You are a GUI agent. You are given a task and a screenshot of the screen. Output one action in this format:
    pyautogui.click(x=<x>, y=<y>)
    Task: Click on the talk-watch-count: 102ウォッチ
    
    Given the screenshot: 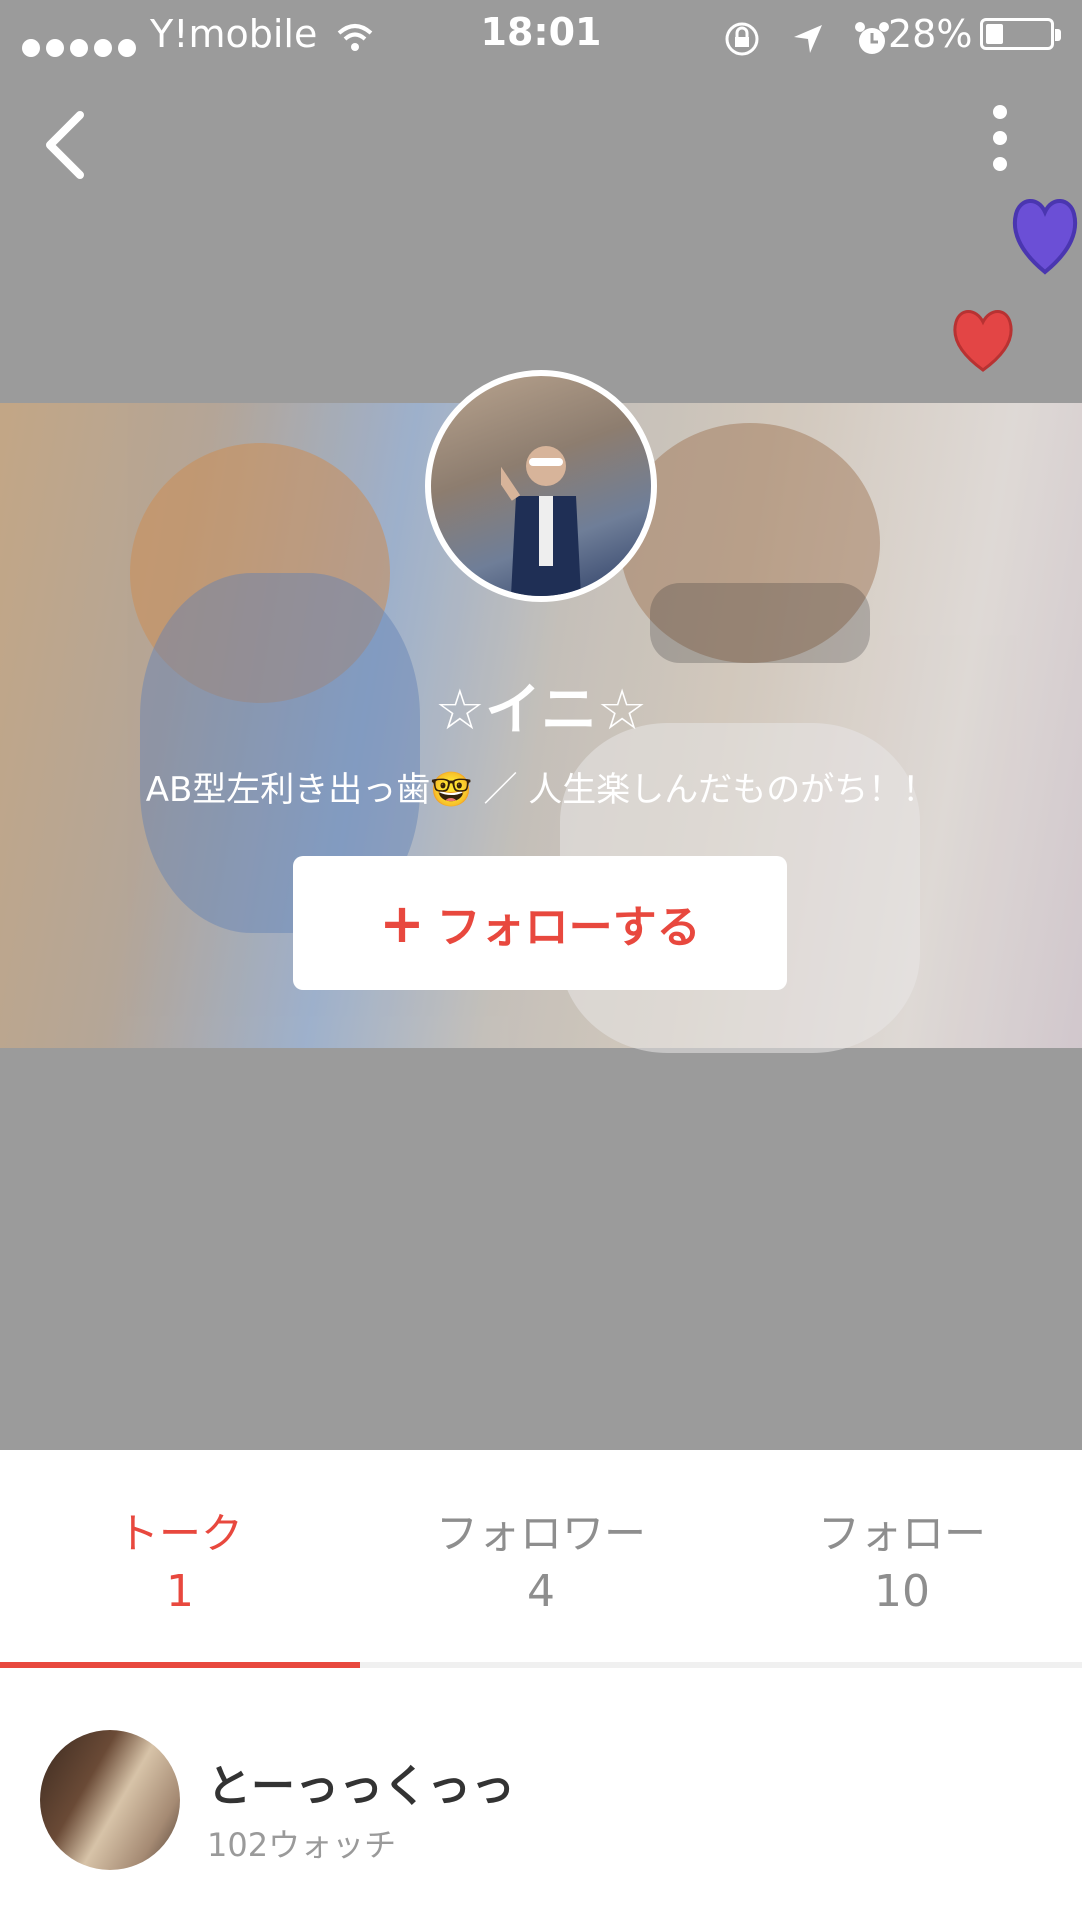 What is the action you would take?
    pyautogui.click(x=302, y=1845)
    